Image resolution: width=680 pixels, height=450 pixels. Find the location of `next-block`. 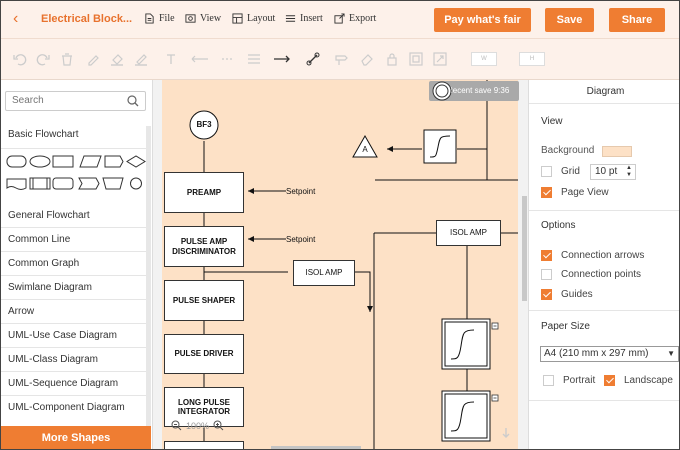

next-block is located at coordinates (204, 445).